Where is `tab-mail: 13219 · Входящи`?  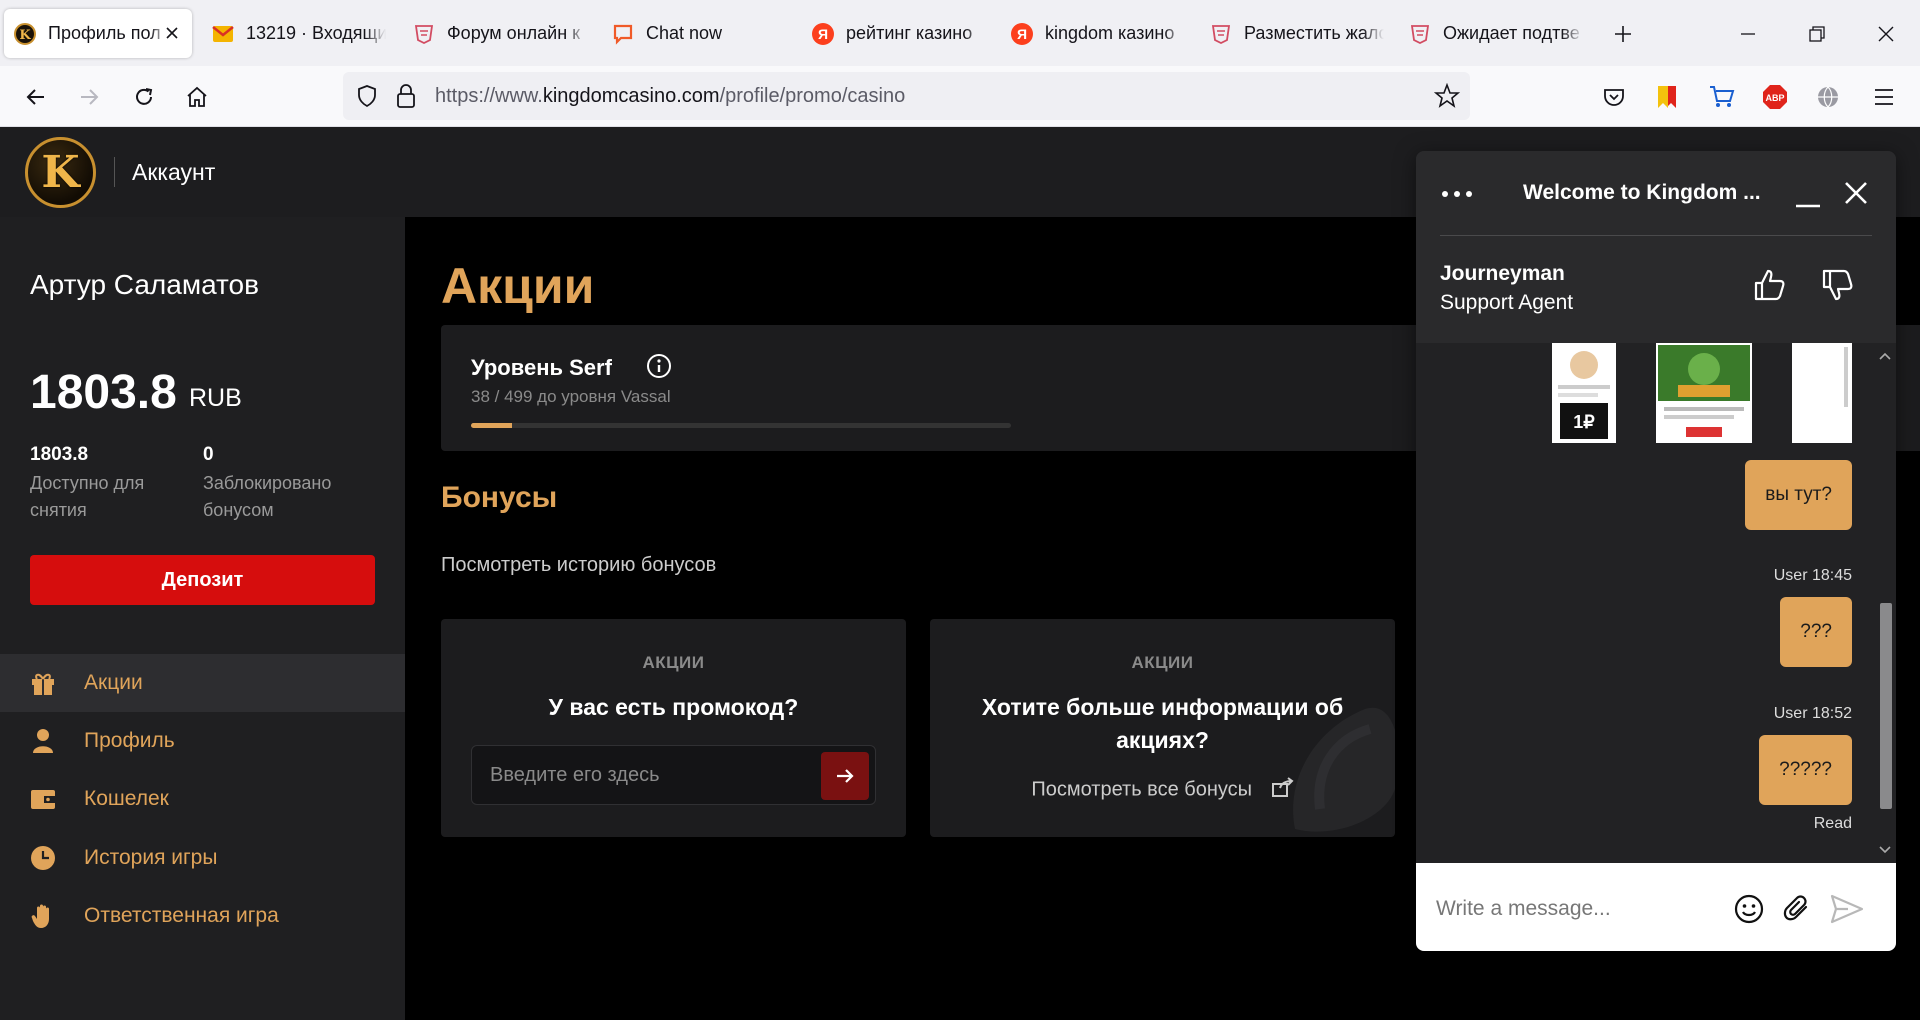 tab-mail: 13219 · Входящи is located at coordinates (302, 33).